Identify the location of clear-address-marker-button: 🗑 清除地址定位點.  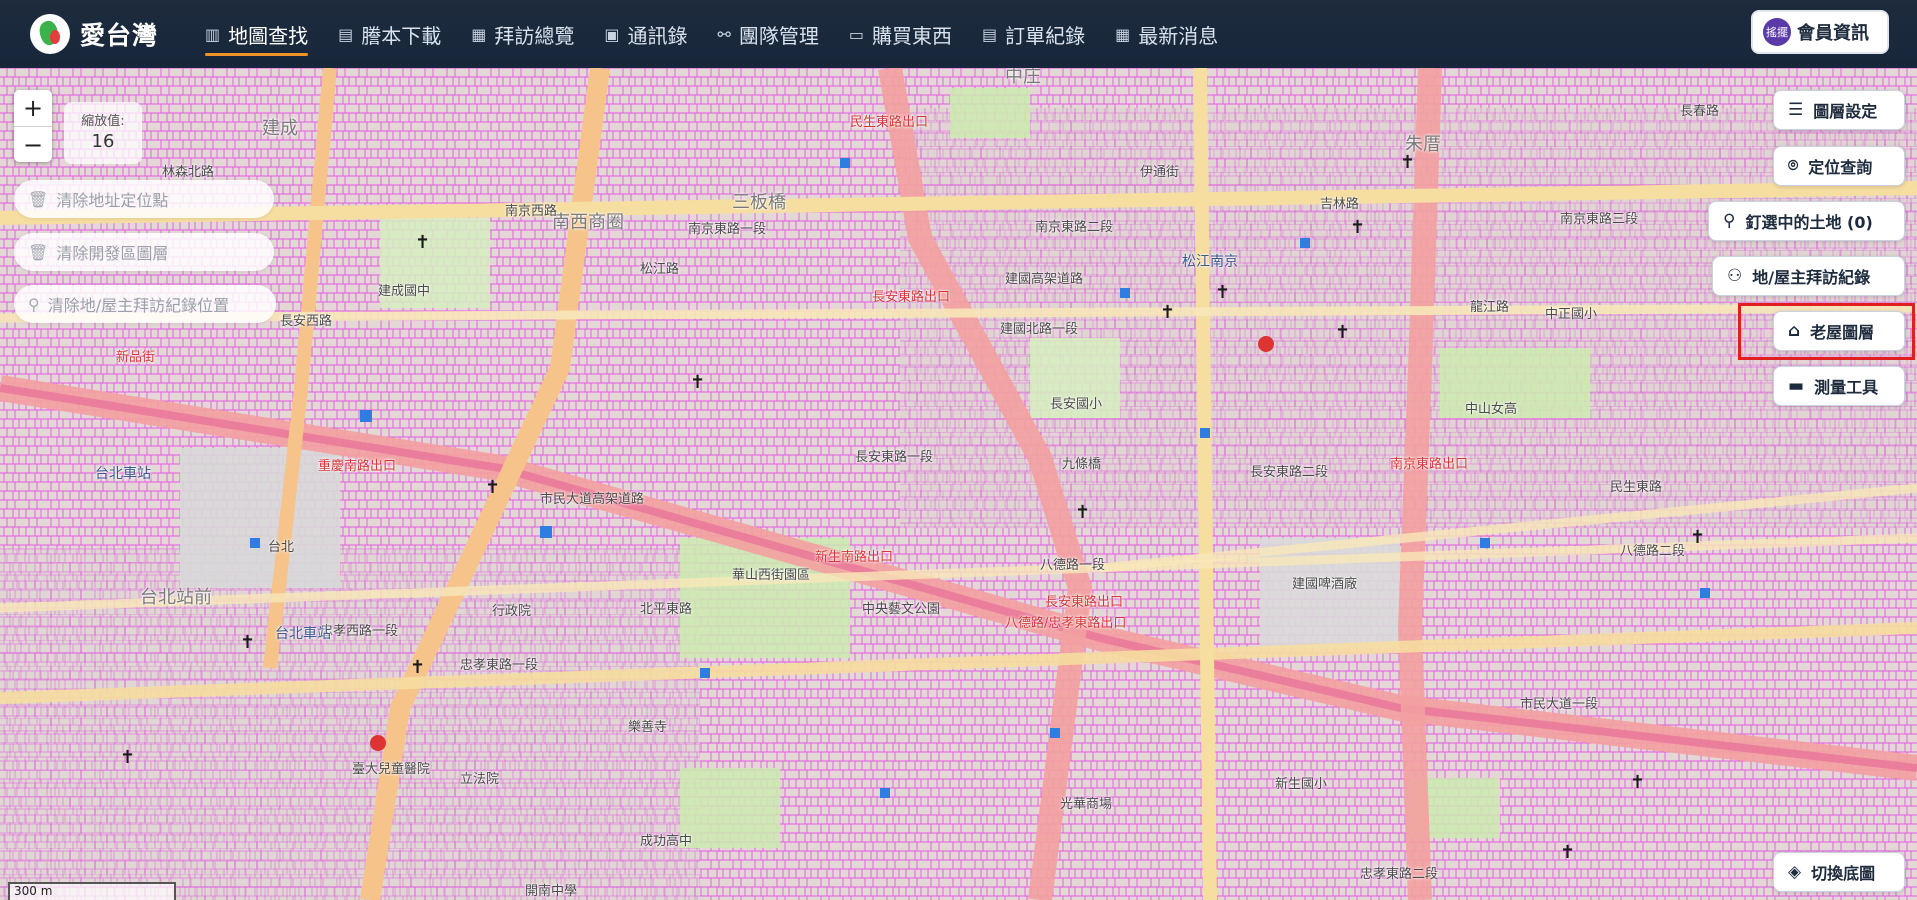
(144, 199).